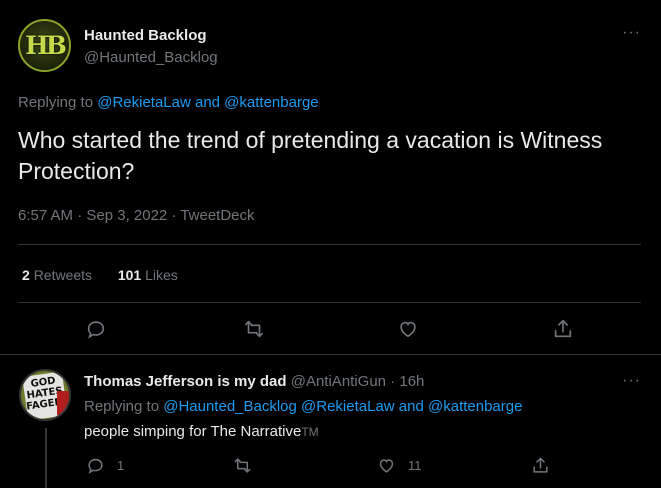 This screenshot has height=488, width=661. Describe the element at coordinates (631, 381) in the screenshot. I see `reply-more-options-icon: ···` at that location.